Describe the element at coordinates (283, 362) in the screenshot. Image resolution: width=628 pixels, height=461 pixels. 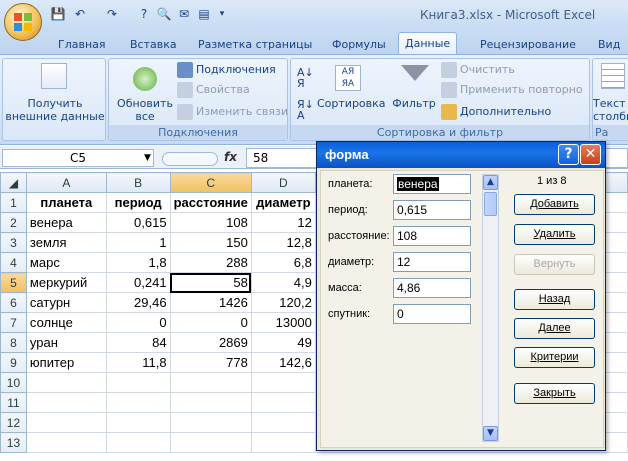
I see `cell: 142,6` at that location.